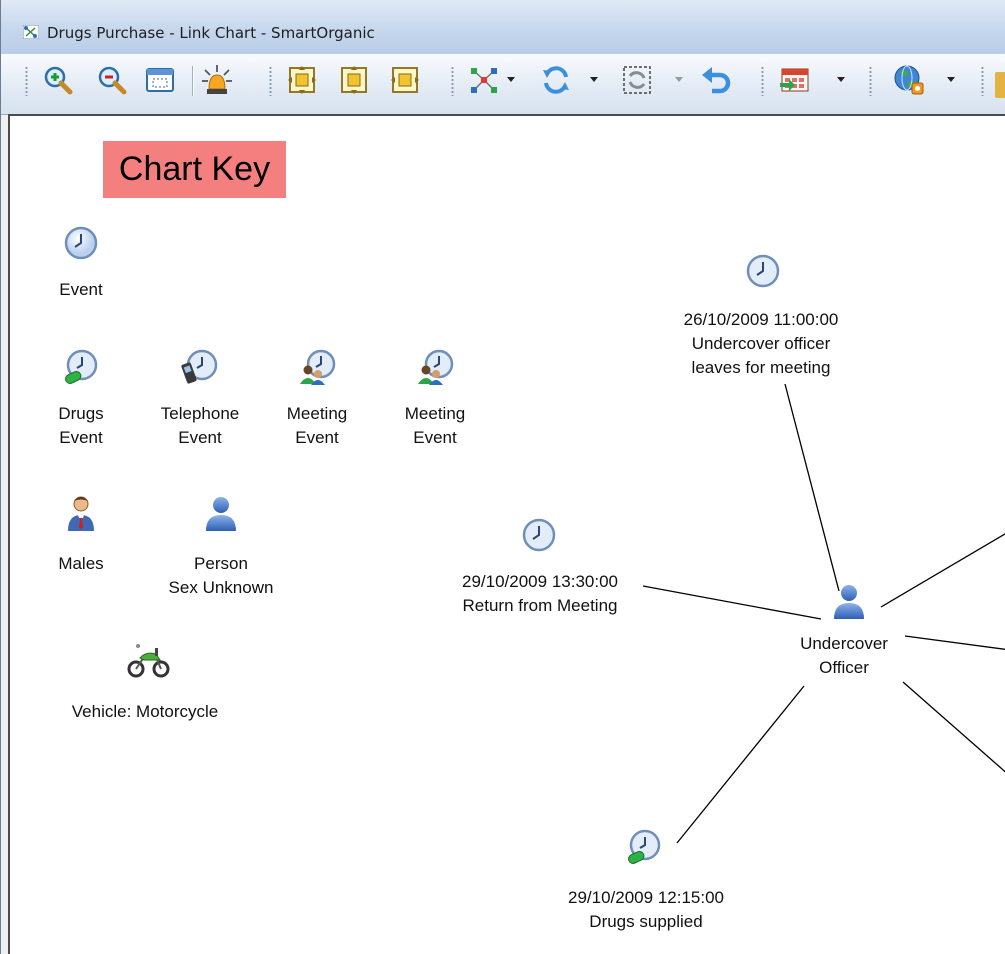  I want to click on key-telephone-event-line2: Event, so click(200, 437).